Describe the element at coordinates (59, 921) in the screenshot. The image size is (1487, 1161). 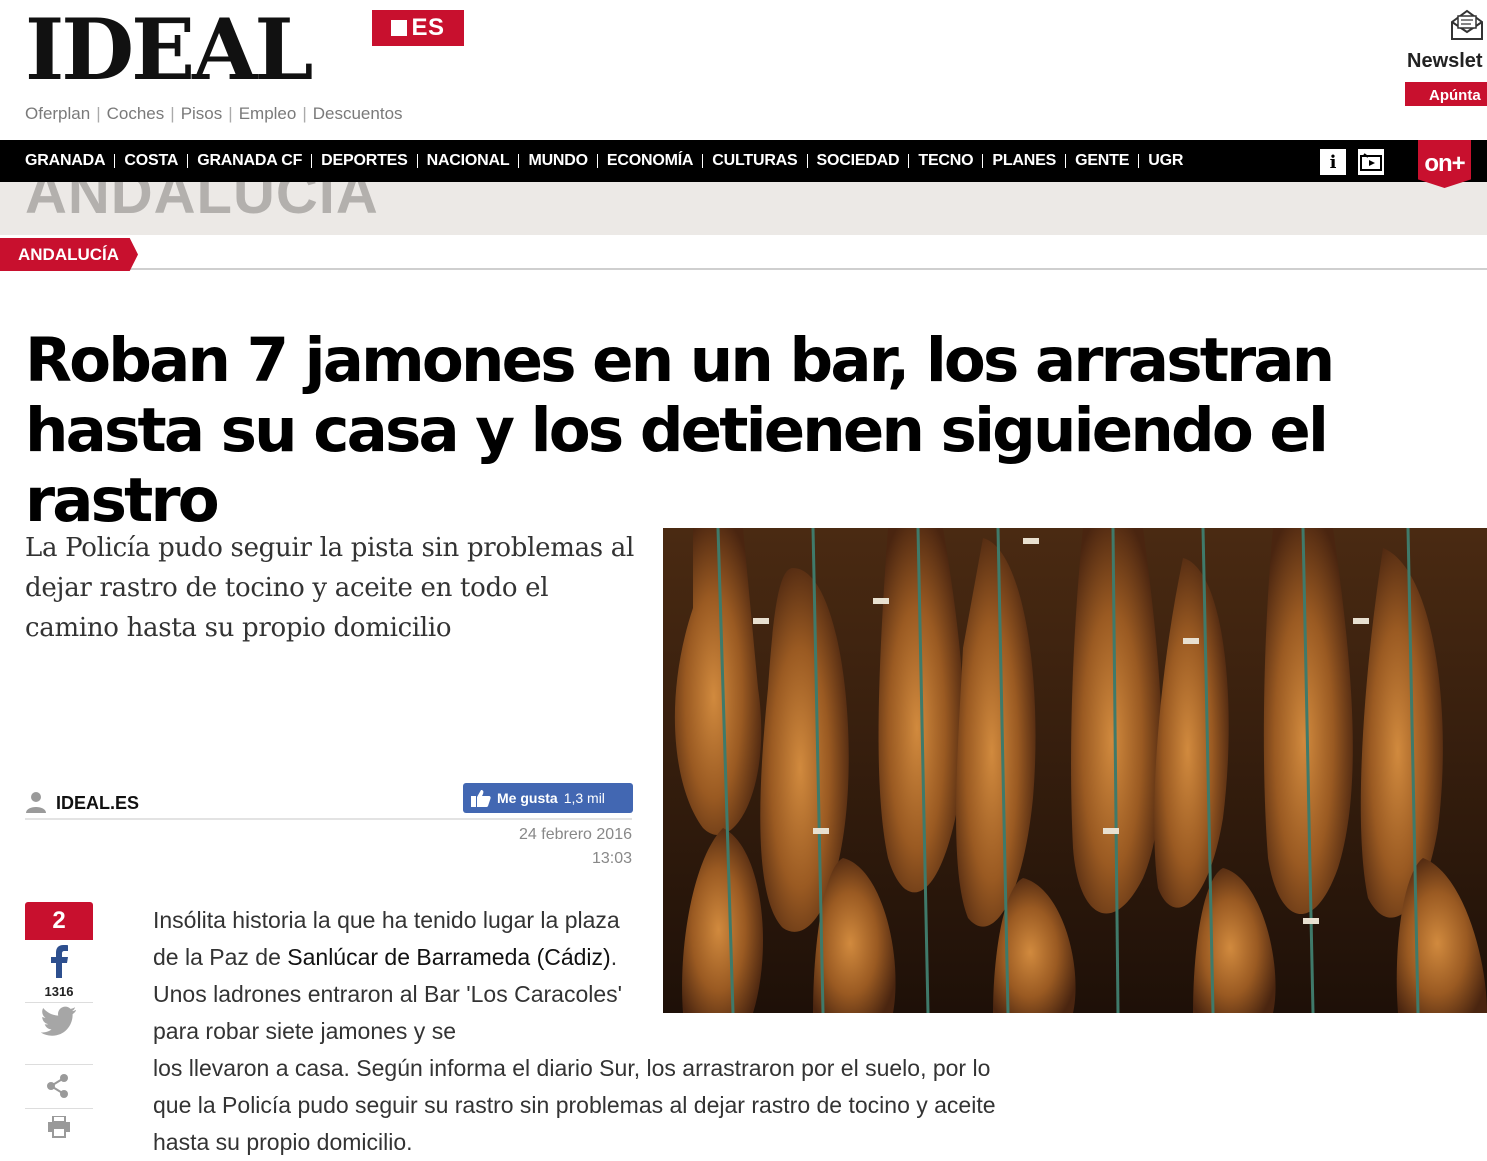
I see `comment-count-badge: 2` at that location.